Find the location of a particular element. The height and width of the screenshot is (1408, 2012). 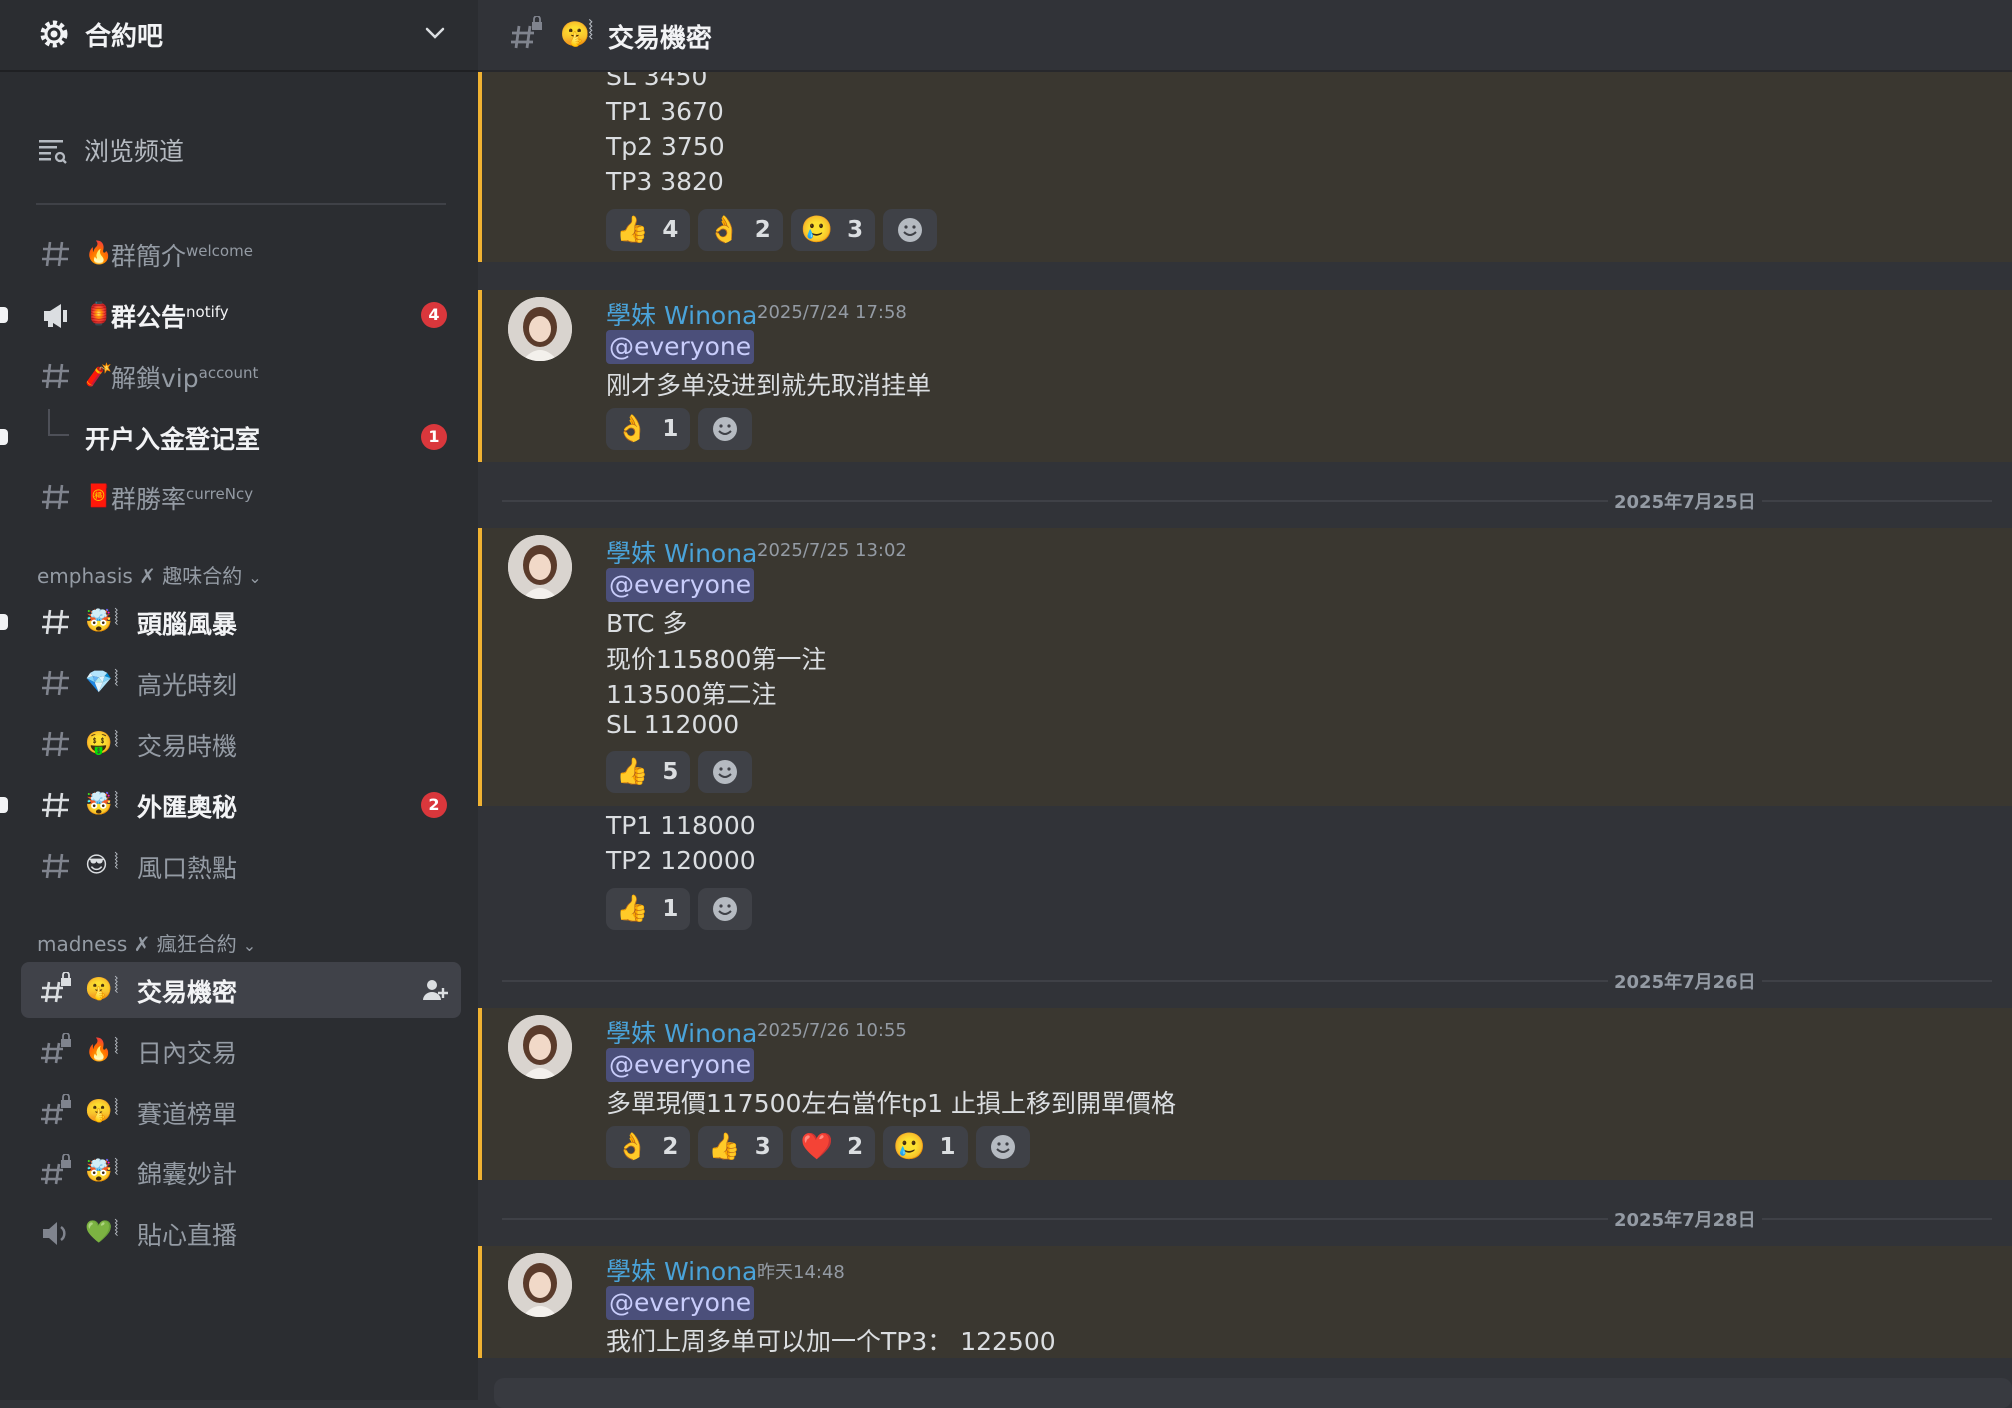

channel-name: 交易機密 is located at coordinates (187, 992).